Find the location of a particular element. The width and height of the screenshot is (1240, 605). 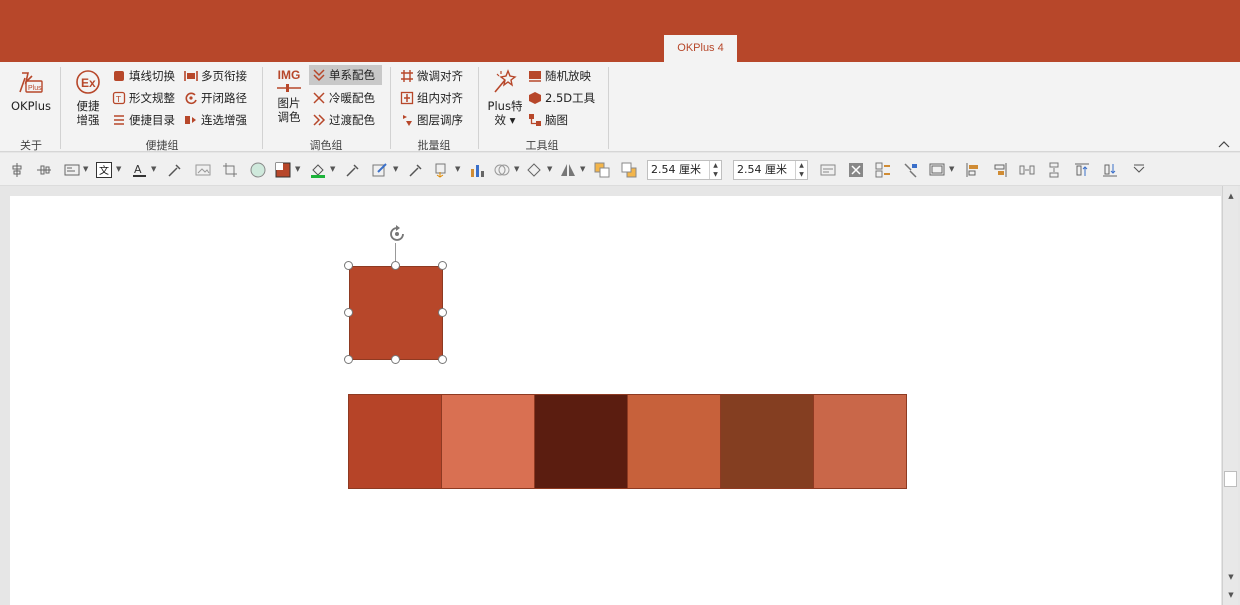

resize-handle-right is located at coordinates (442, 312).